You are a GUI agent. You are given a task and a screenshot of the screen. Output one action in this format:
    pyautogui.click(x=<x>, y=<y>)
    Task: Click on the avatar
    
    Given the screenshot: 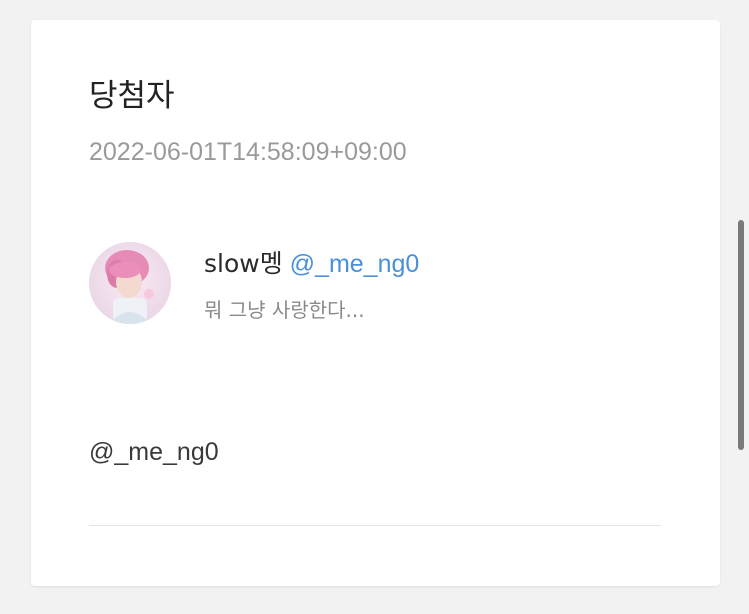 What is the action you would take?
    pyautogui.click(x=130, y=283)
    